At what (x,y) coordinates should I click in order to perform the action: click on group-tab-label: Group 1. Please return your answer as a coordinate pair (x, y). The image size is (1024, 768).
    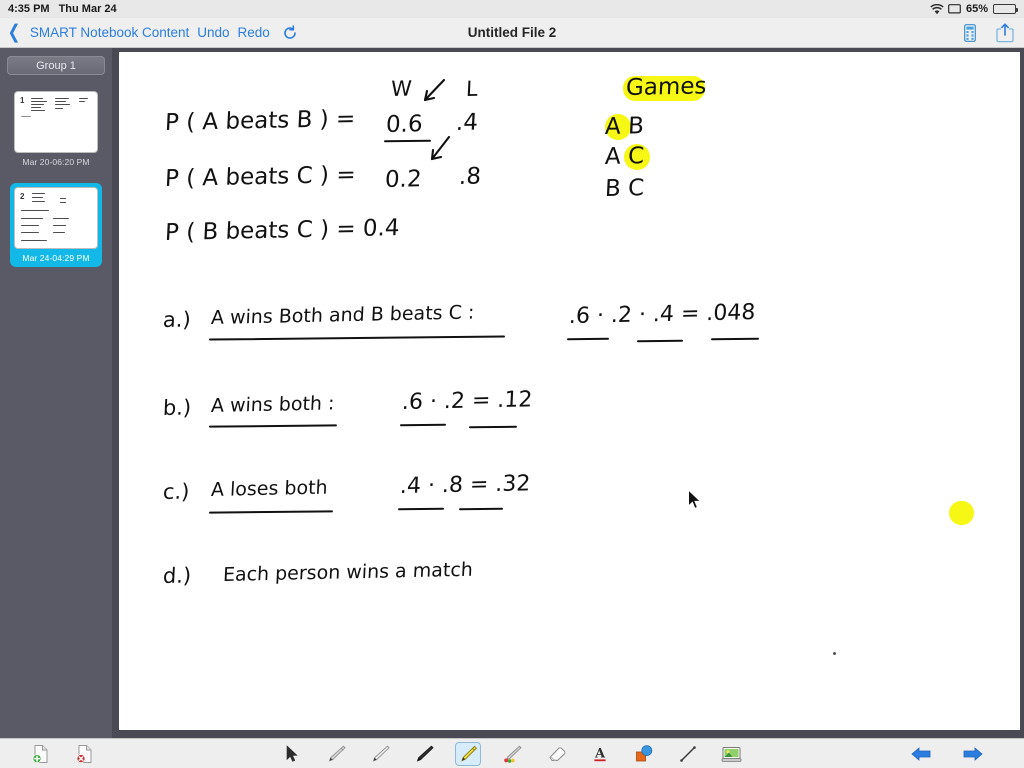
    Looking at the image, I should click on (56, 65).